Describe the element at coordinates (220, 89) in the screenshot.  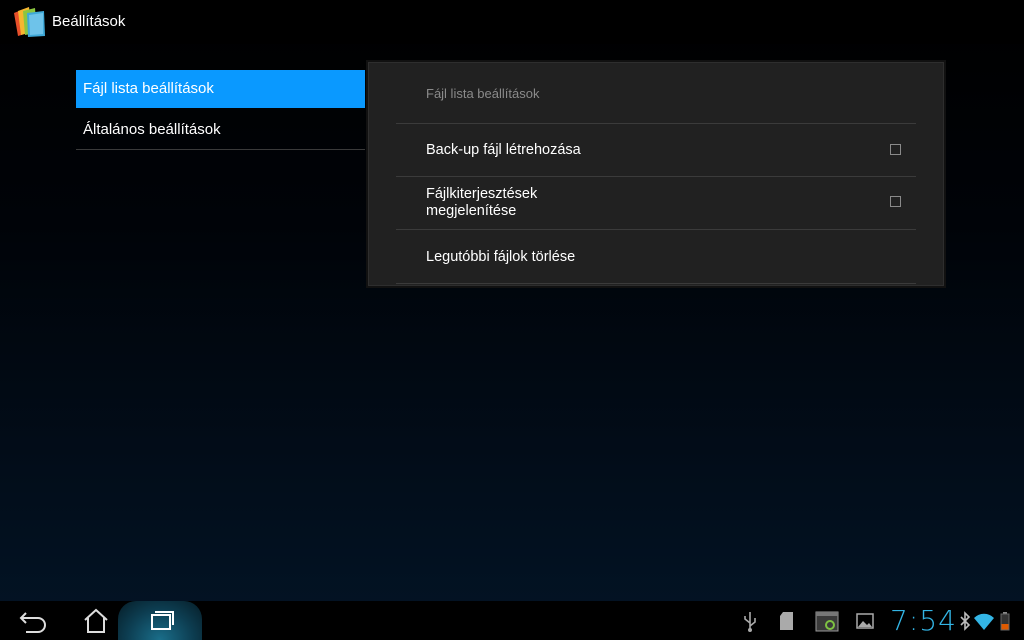
I see `header-item-file-list-settings: Fájl lista beállítások` at that location.